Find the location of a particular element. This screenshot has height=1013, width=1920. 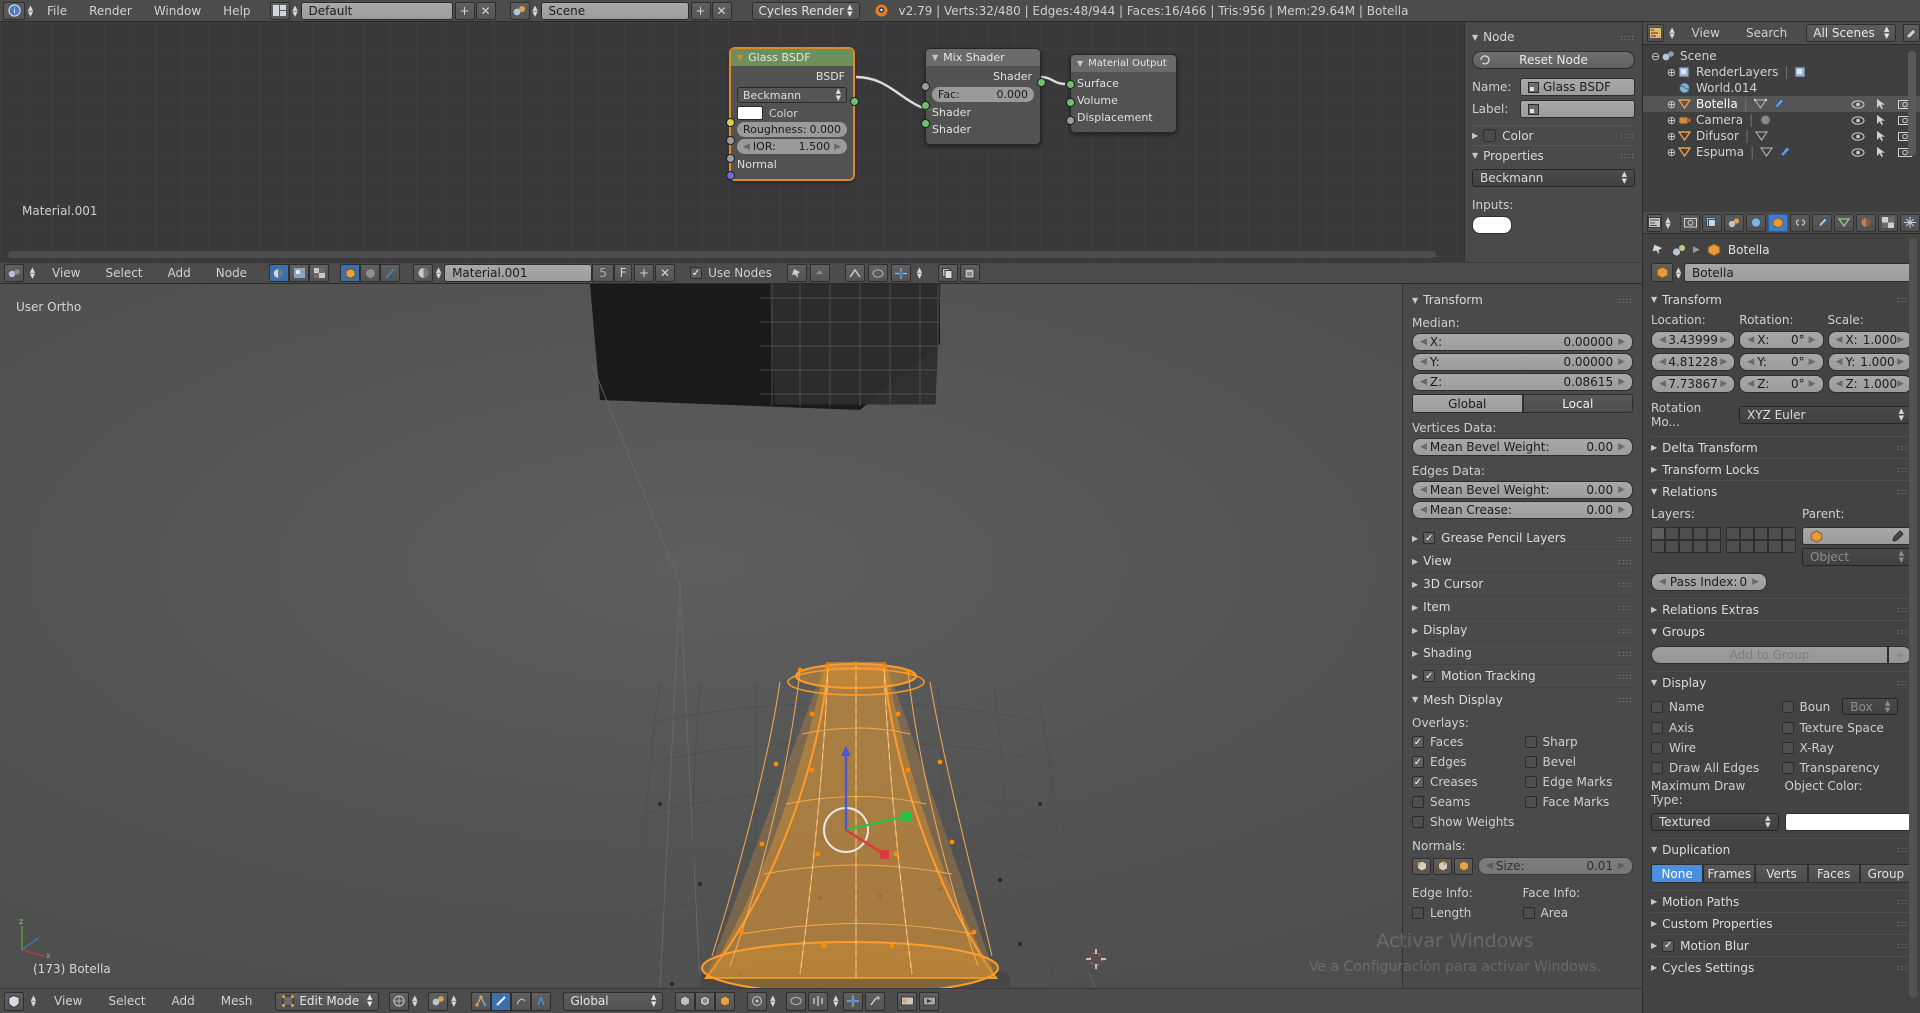

panel-transform-header: ▼ Transform :::: is located at coordinates (1781, 299).